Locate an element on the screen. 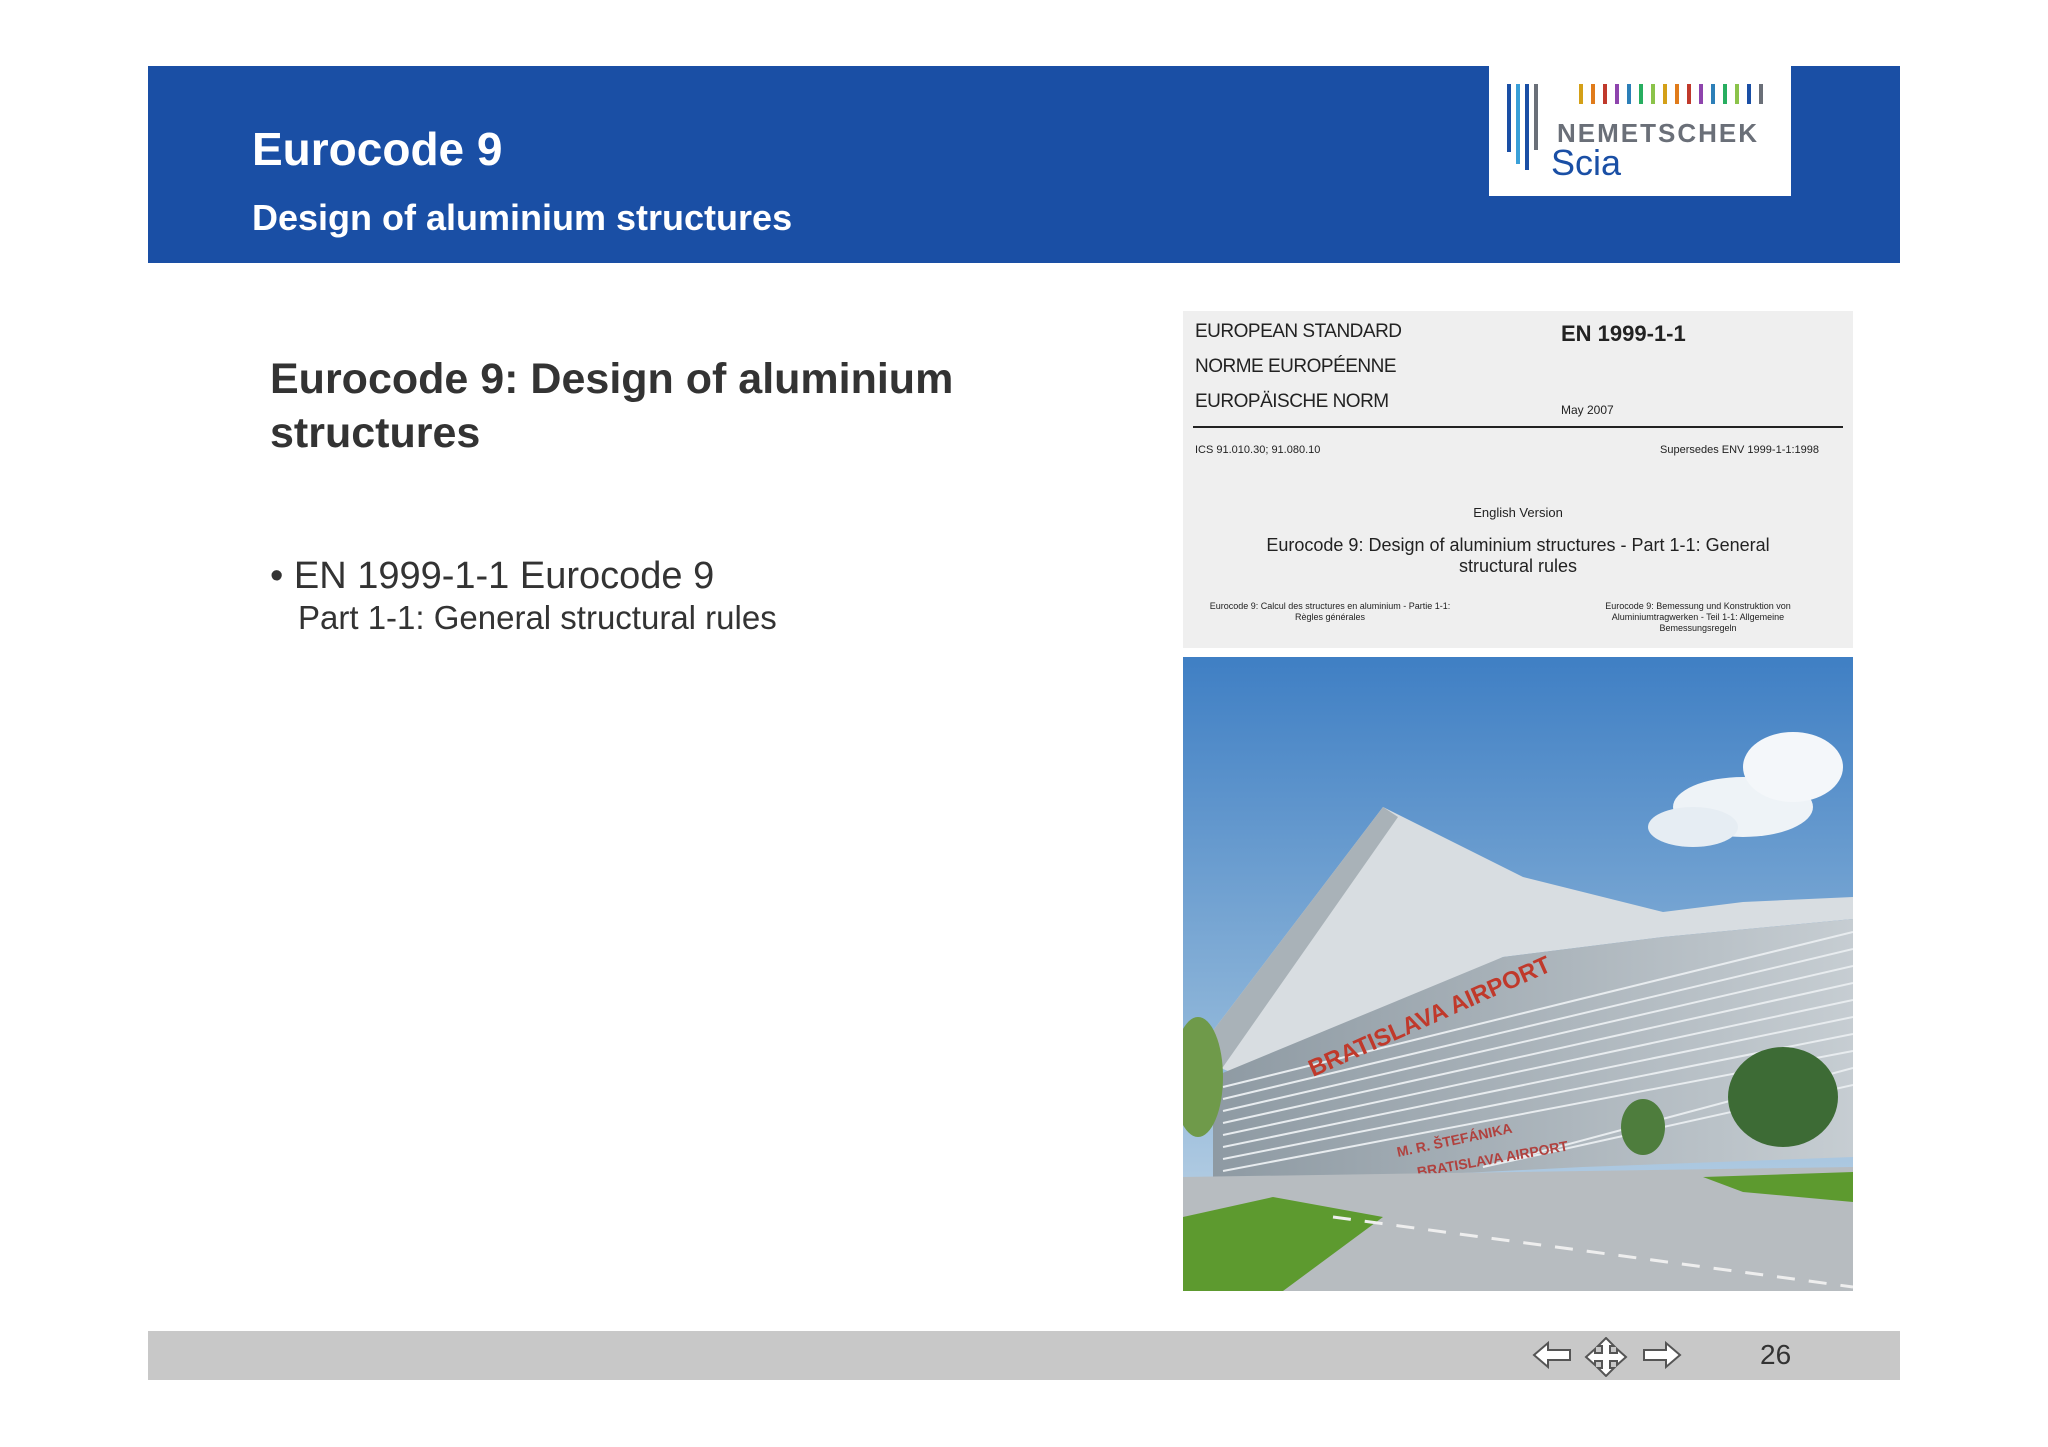 The height and width of the screenshot is (1447, 2048). doc-number: EN 1999-1-1 is located at coordinates (1623, 333).